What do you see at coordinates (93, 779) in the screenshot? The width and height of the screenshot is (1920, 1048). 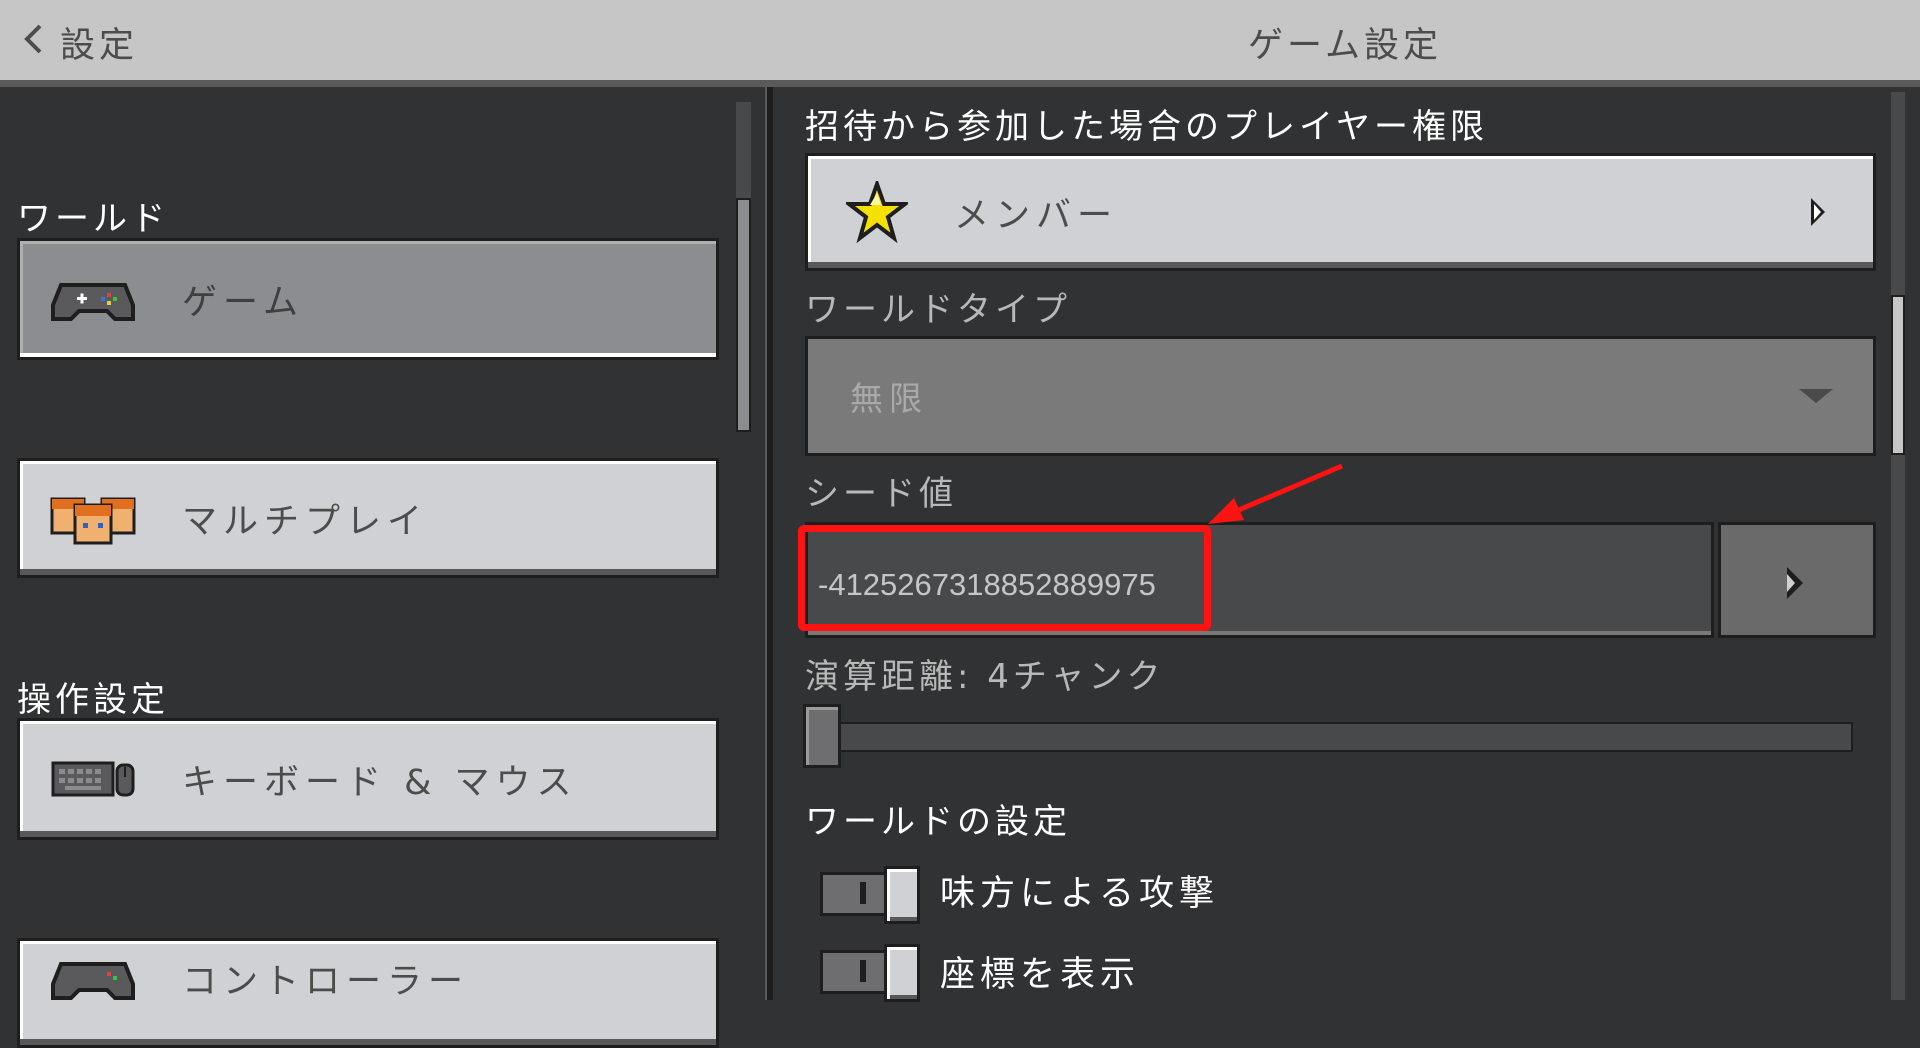 I see `keyboard-mouse-icon` at bounding box center [93, 779].